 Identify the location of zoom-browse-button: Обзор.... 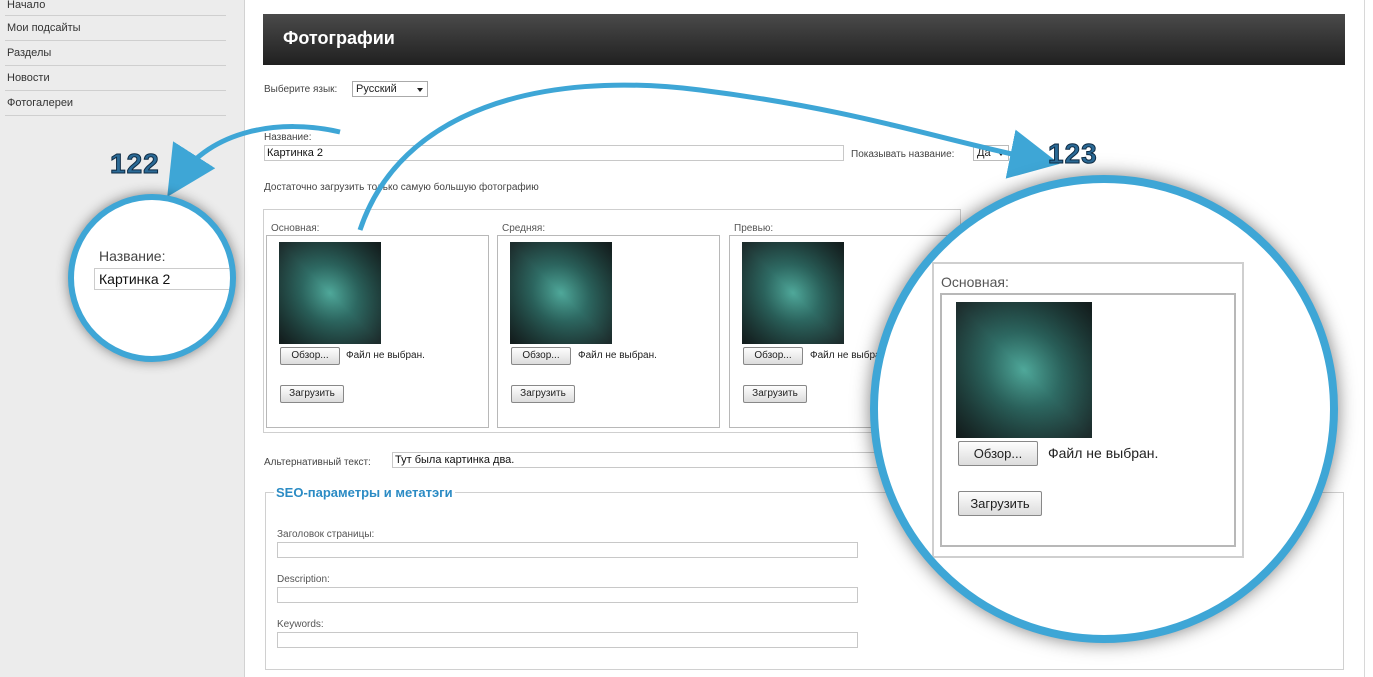
(998, 453).